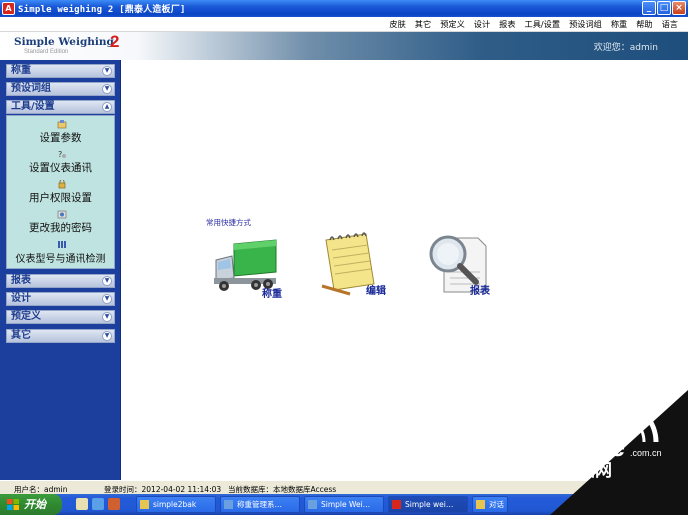 The width and height of the screenshot is (688, 515). I want to click on windows-logo-icon, so click(13, 504).